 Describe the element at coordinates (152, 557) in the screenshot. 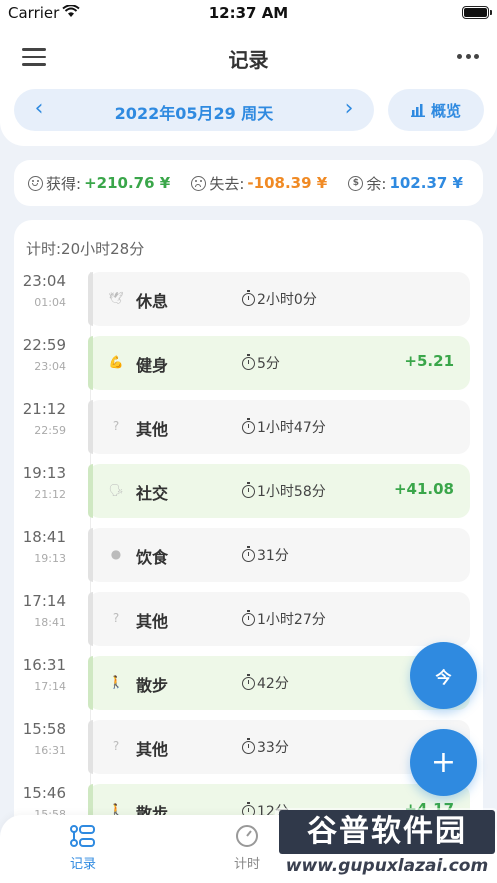

I see `activity-name: 饮食` at that location.